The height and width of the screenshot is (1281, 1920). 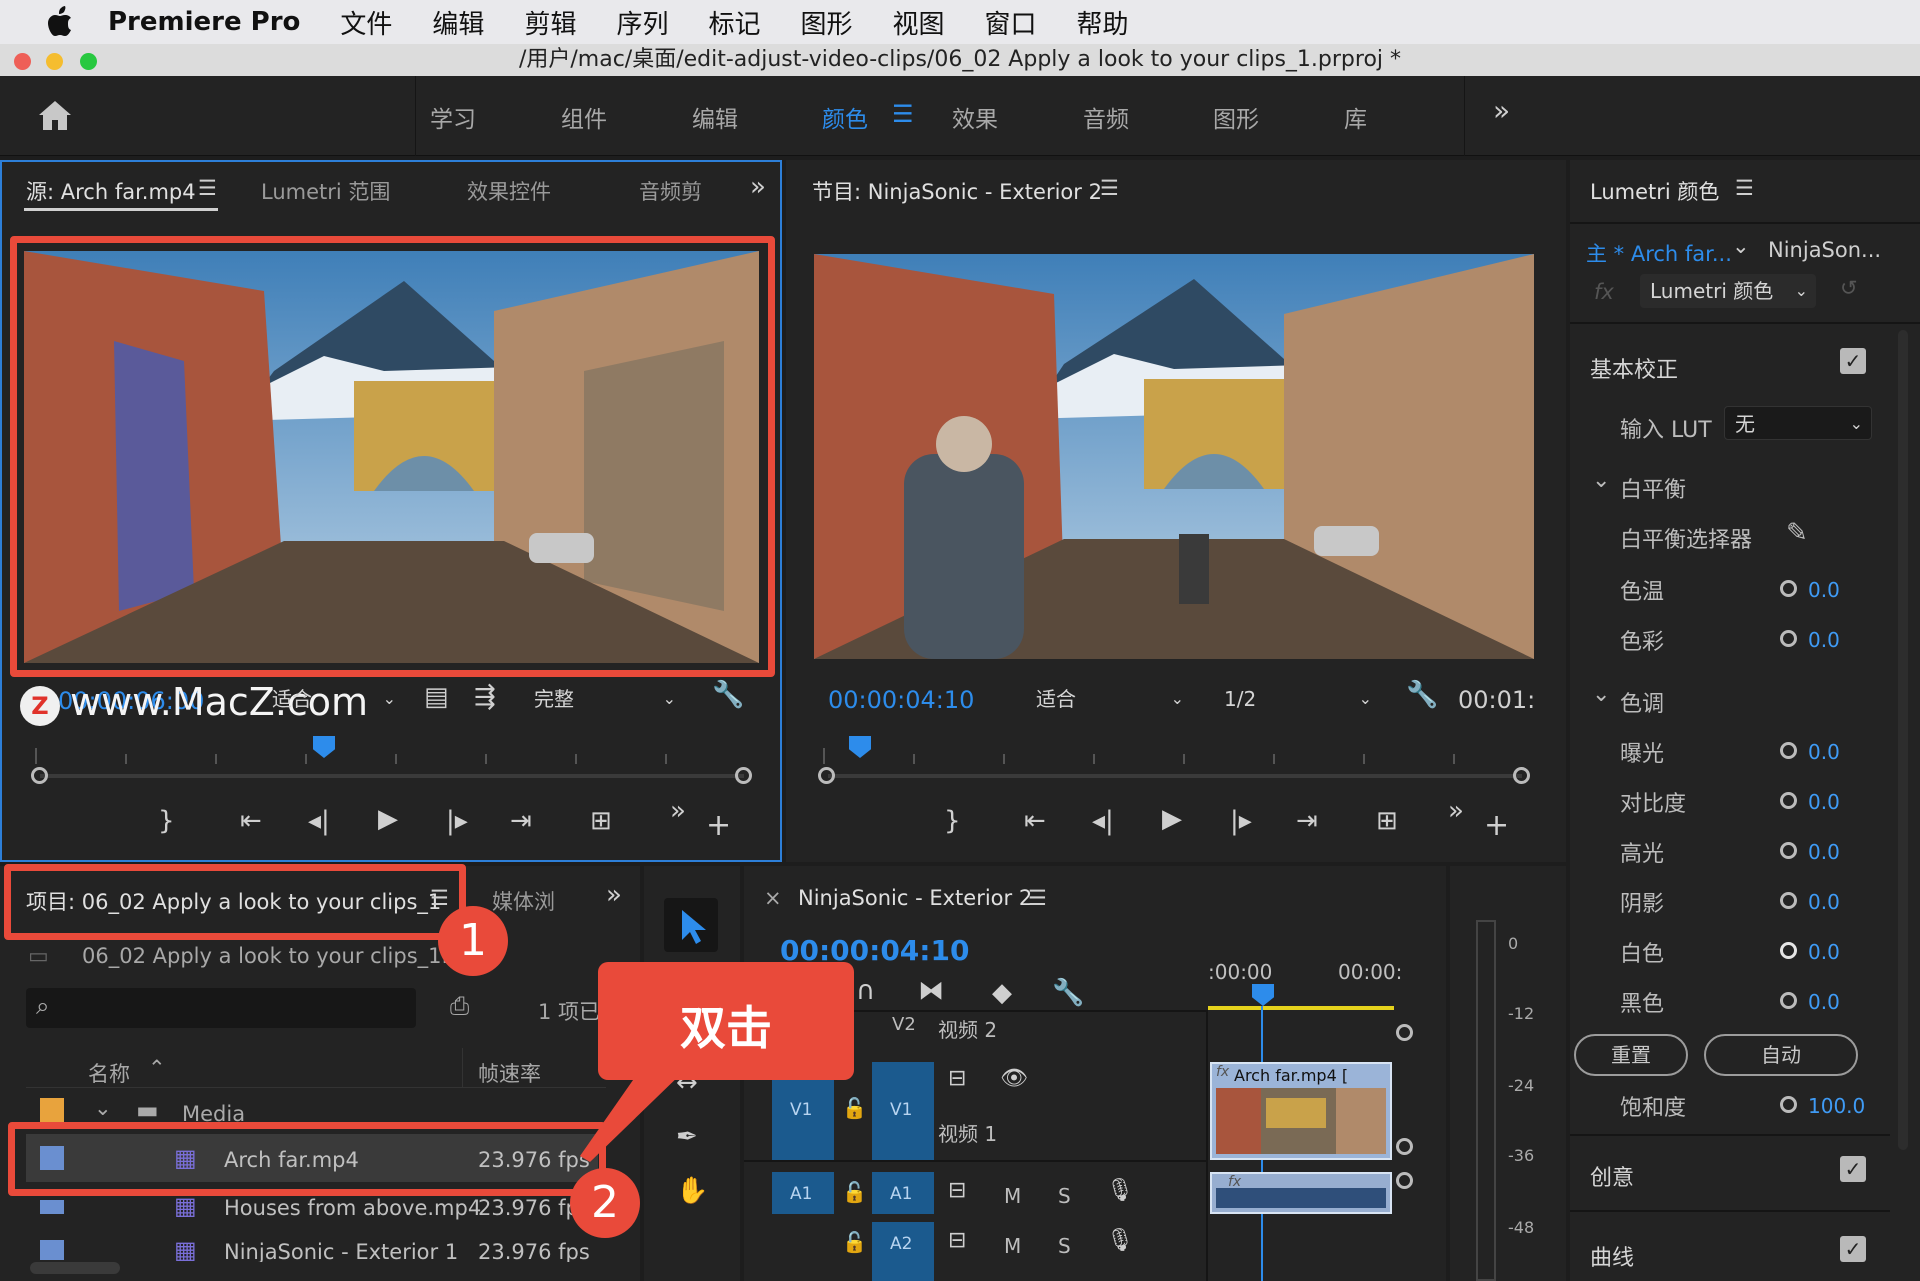 What do you see at coordinates (550, 22) in the screenshot?
I see `menu-clip: 剪辑` at bounding box center [550, 22].